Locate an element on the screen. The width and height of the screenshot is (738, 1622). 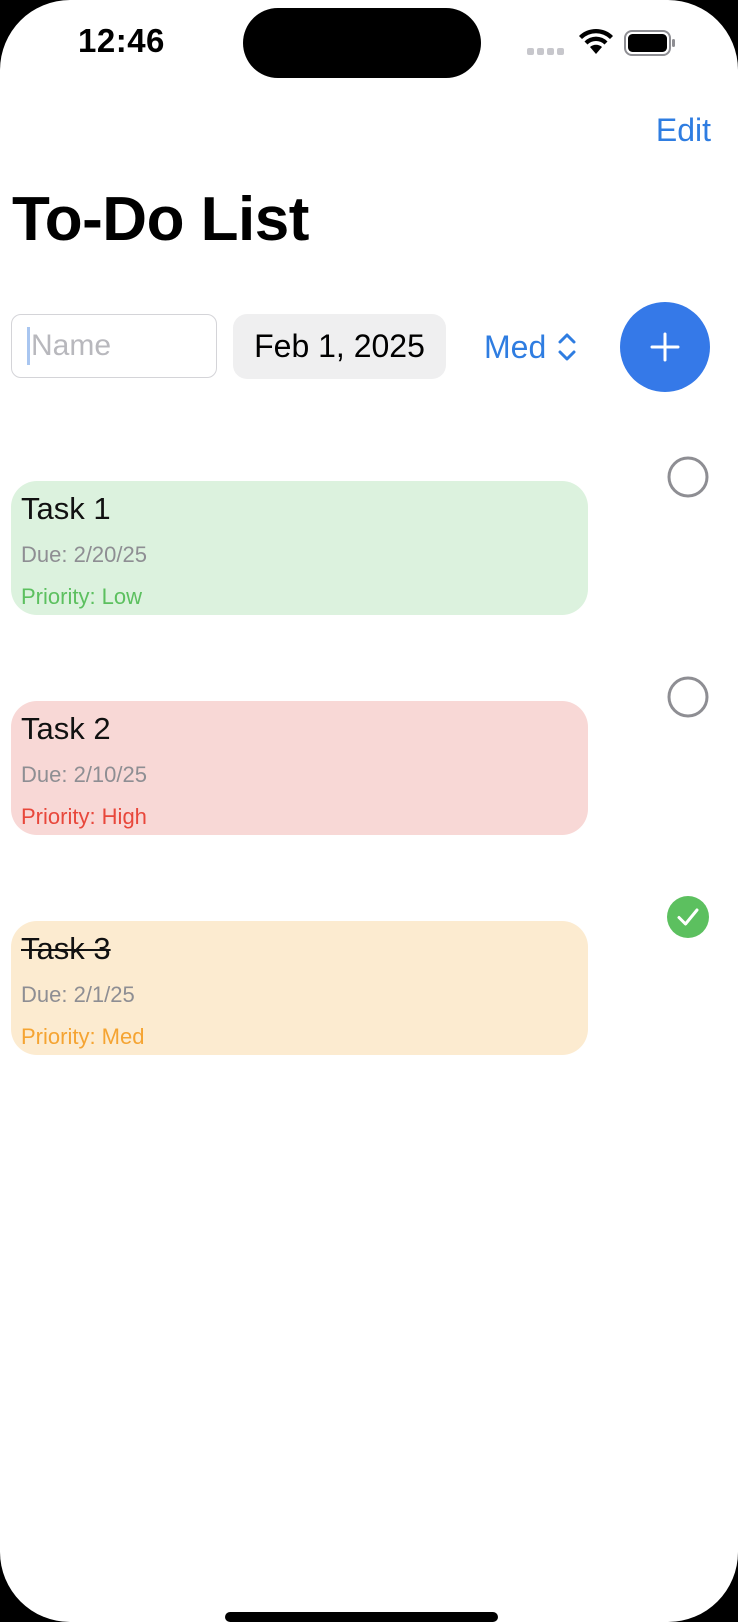
task-card-2: Task 2 Due: 2/10/25 Priority: High is located at coordinates (299, 768).